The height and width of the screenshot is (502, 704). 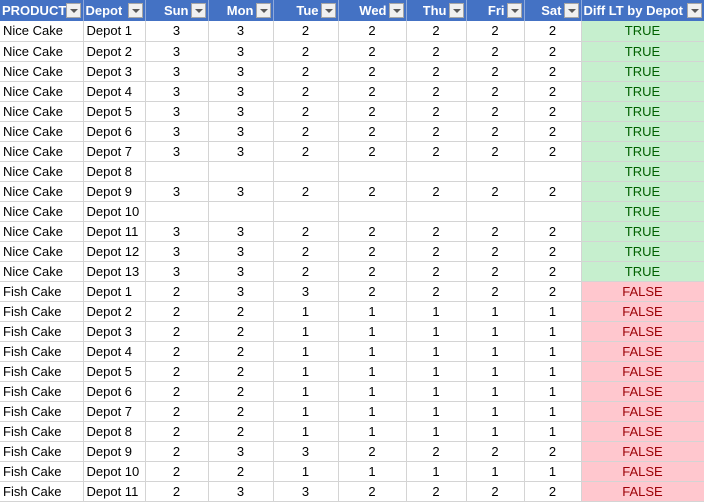 I want to click on cell-fri, so click(x=495, y=171).